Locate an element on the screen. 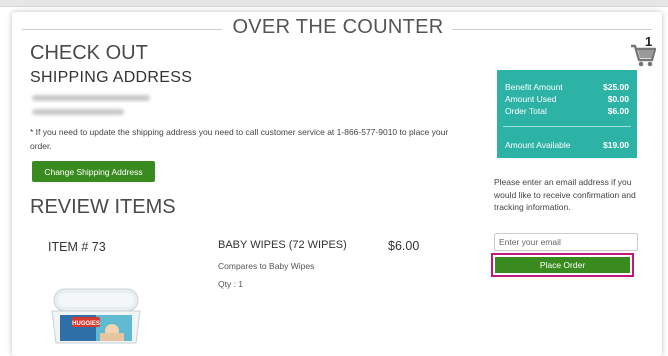 This screenshot has height=356, width=668. amount-available-row: Amount Available $19.00 is located at coordinates (567, 145).